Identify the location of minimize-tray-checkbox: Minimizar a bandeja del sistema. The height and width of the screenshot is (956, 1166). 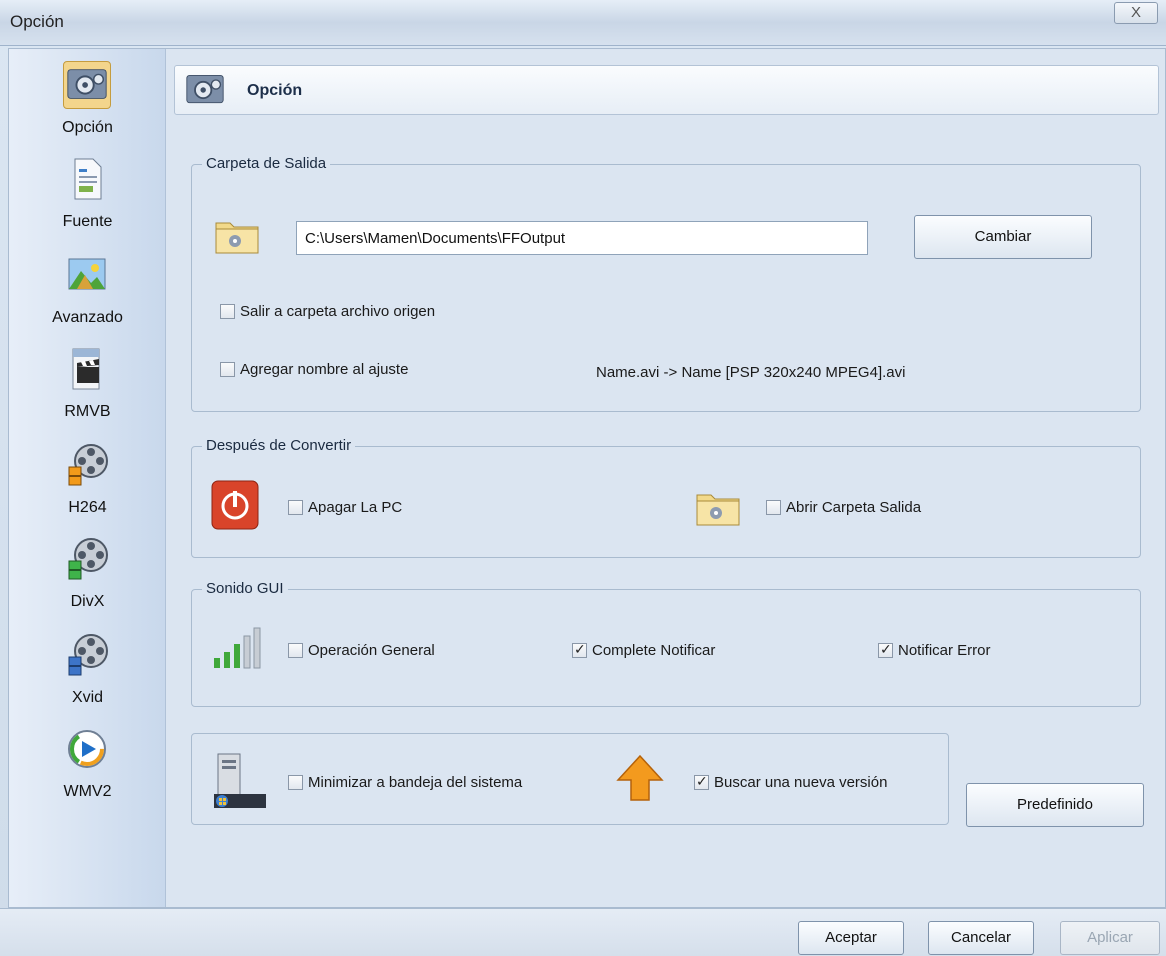
(405, 782).